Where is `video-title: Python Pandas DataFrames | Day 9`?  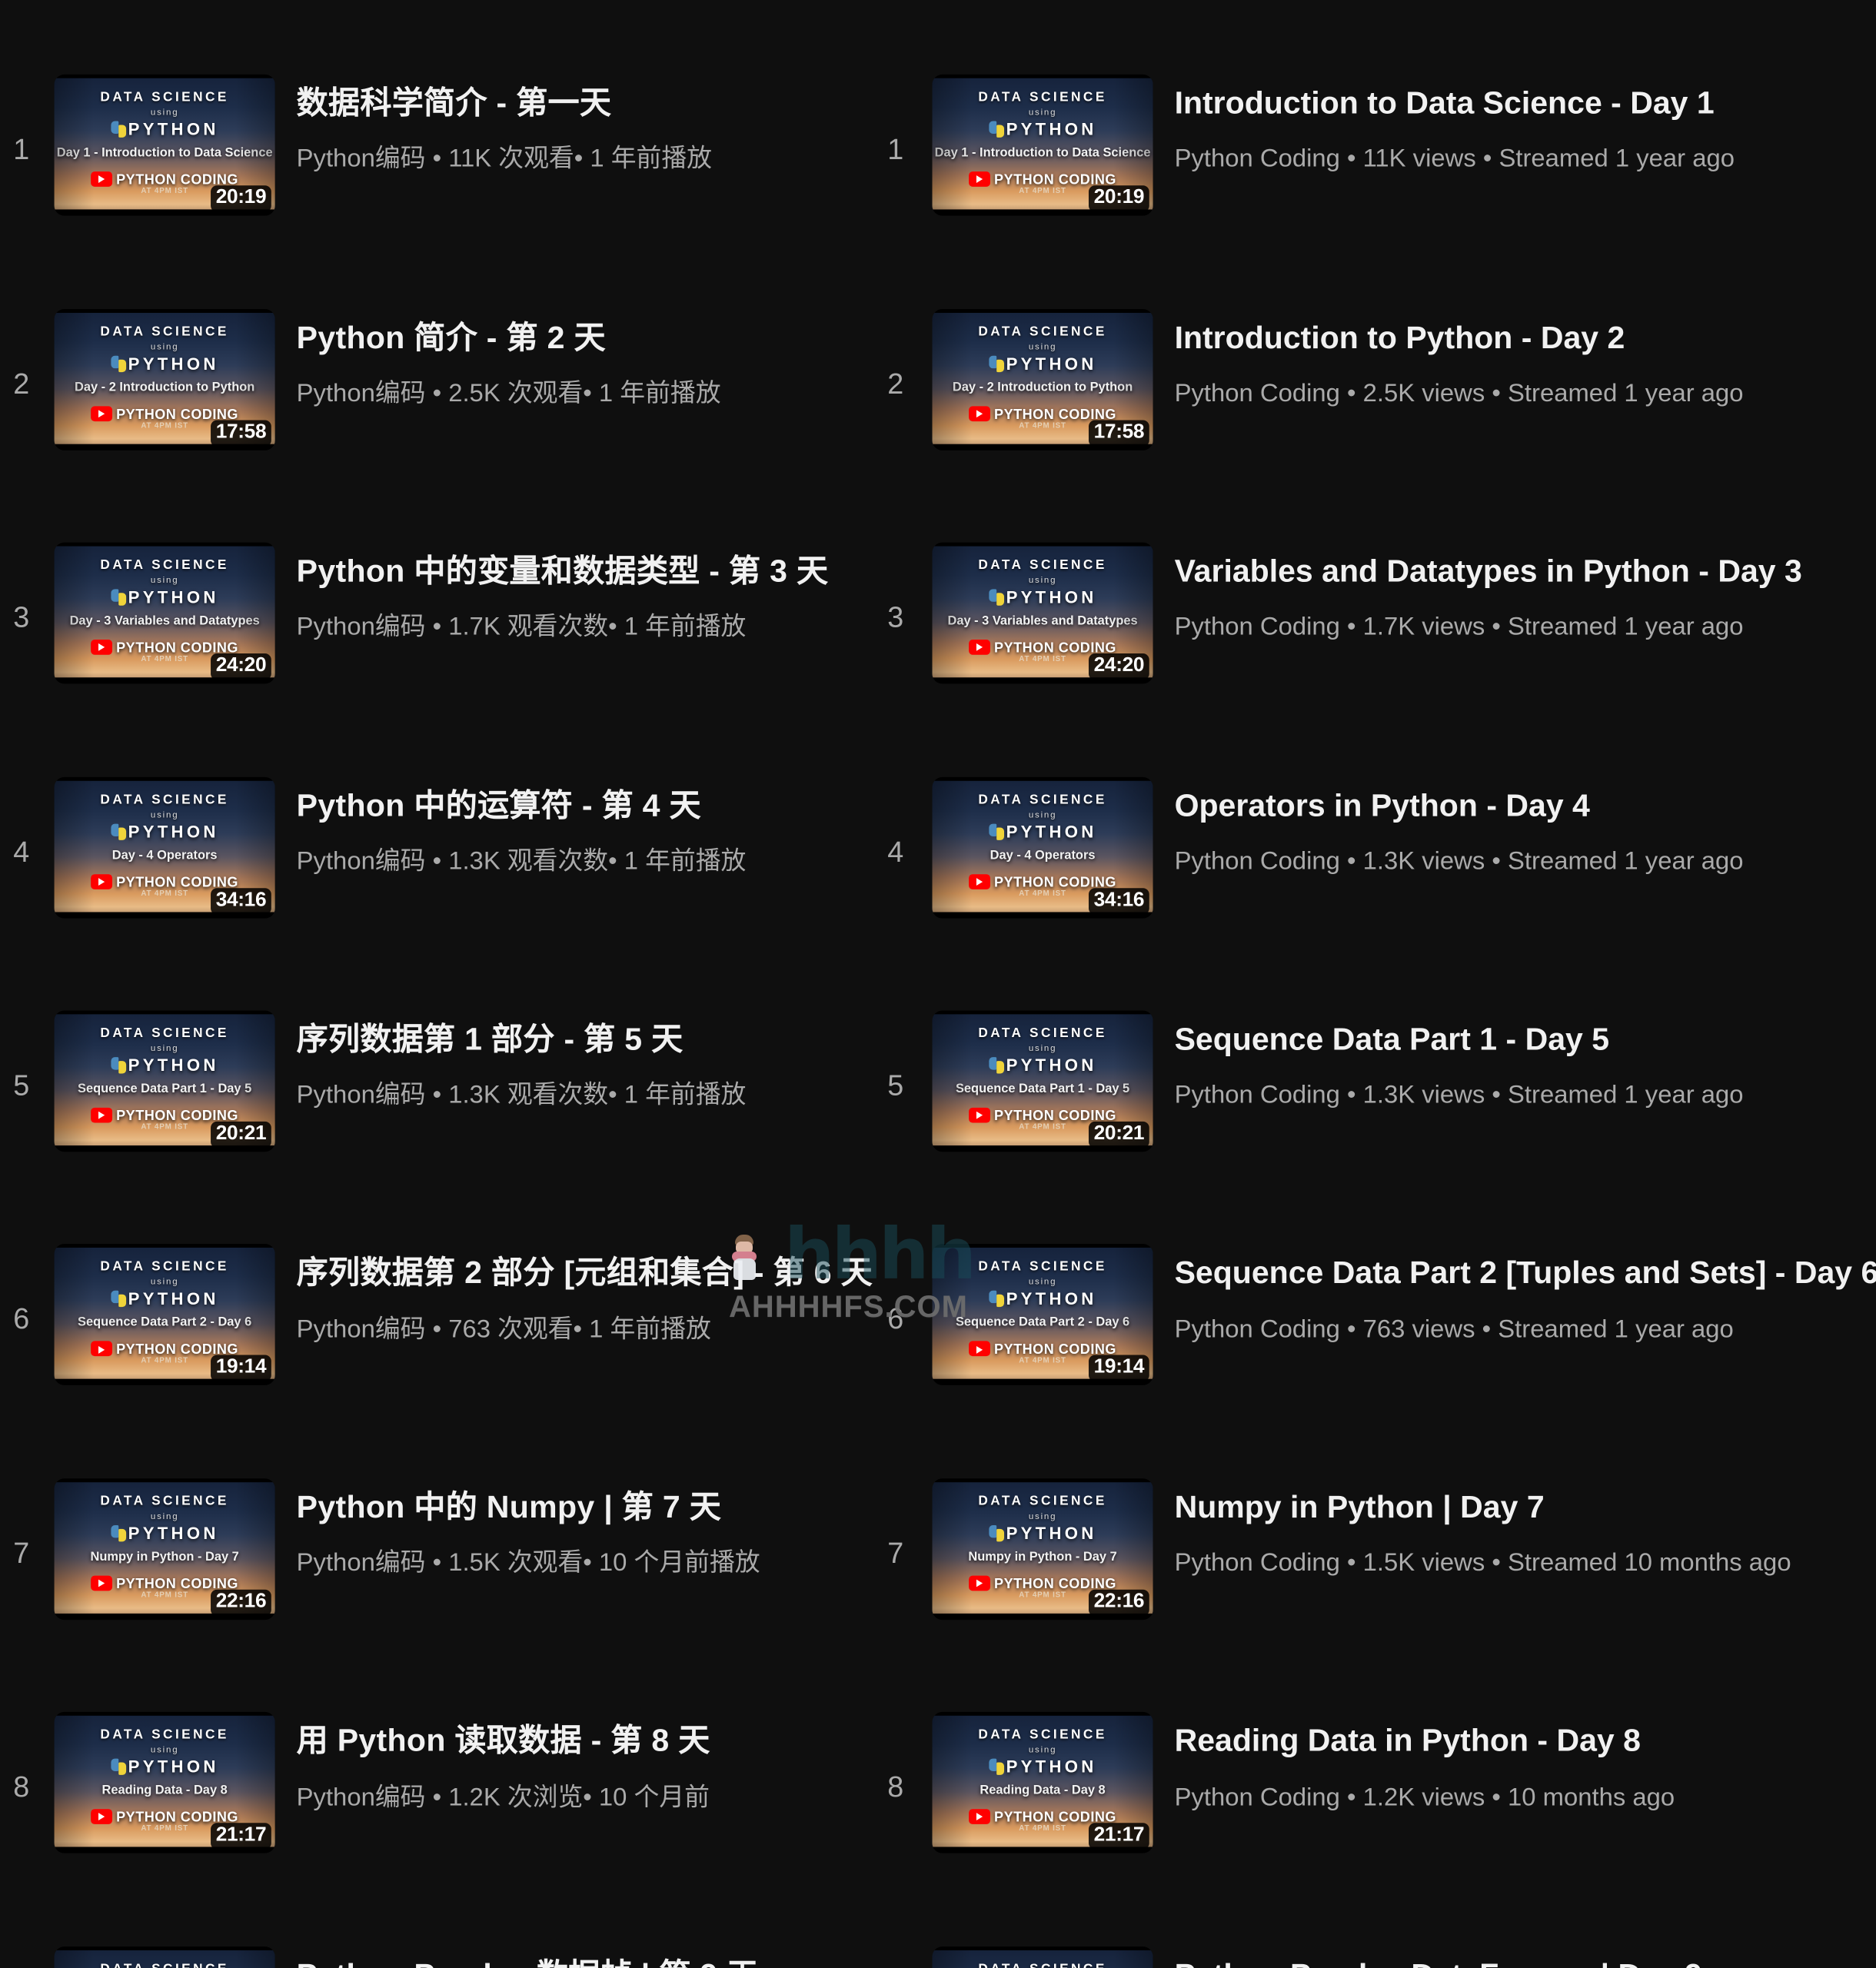
video-title: Python Pandas DataFrames | Day 9 is located at coordinates (1525, 1962).